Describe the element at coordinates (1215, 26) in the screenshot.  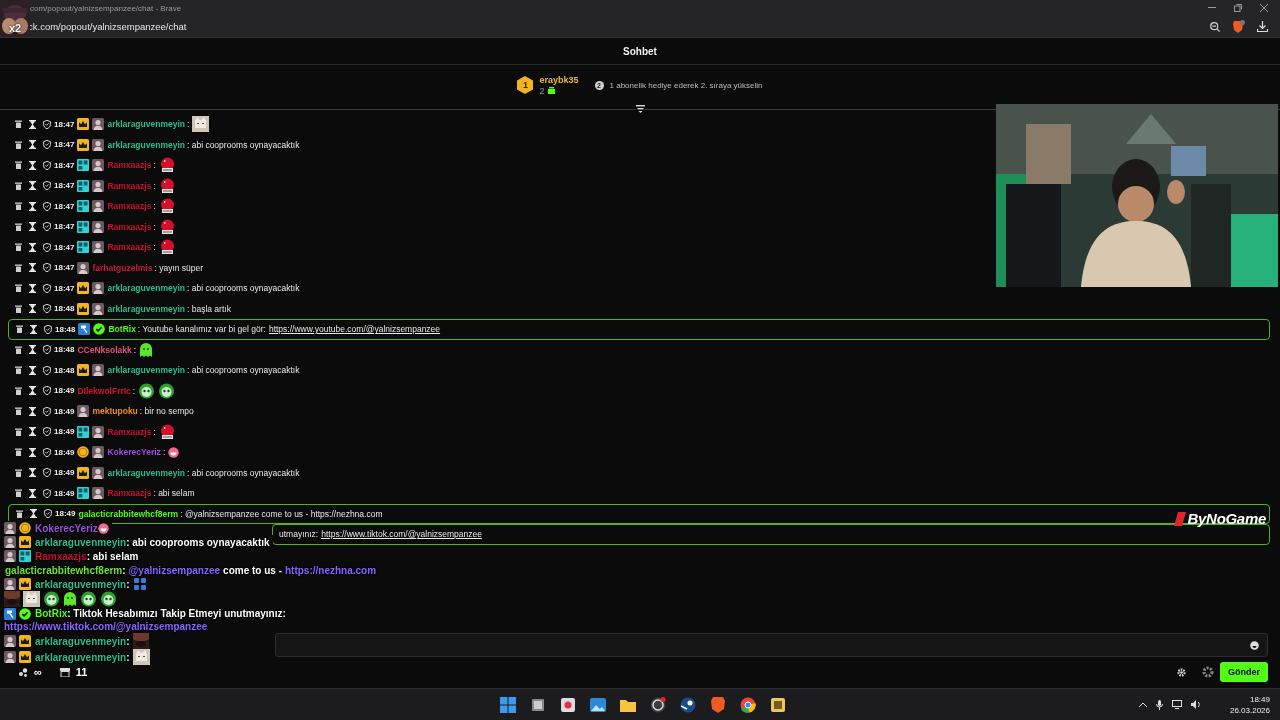
I see `zoom-out-icon` at that location.